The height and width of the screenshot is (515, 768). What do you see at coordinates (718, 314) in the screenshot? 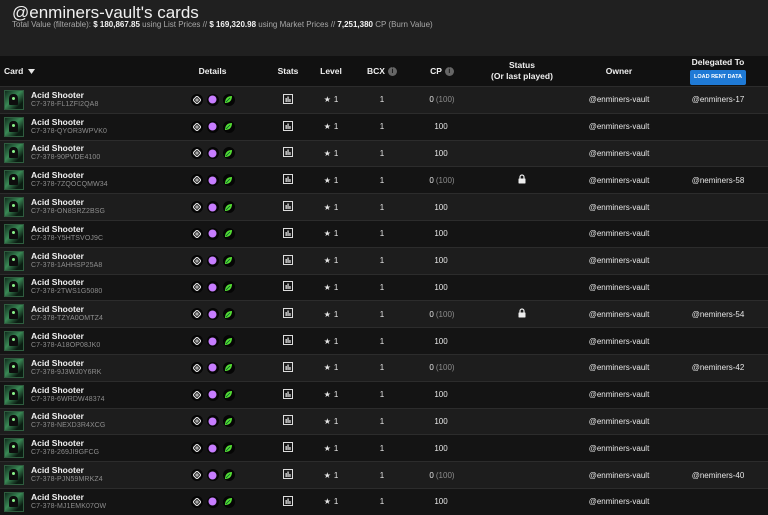
I see `delegated-cell: @neminers-54` at bounding box center [718, 314].